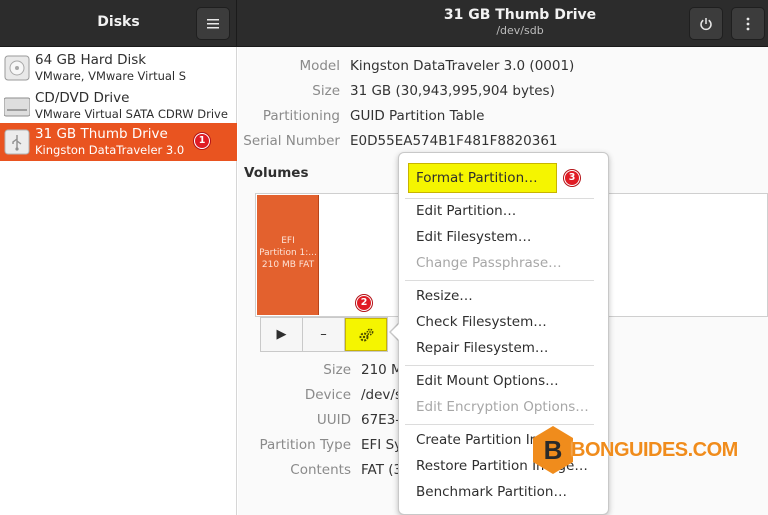 The width and height of the screenshot is (768, 515). Describe the element at coordinates (327, 395) in the screenshot. I see `vol-device-label: Device` at that location.